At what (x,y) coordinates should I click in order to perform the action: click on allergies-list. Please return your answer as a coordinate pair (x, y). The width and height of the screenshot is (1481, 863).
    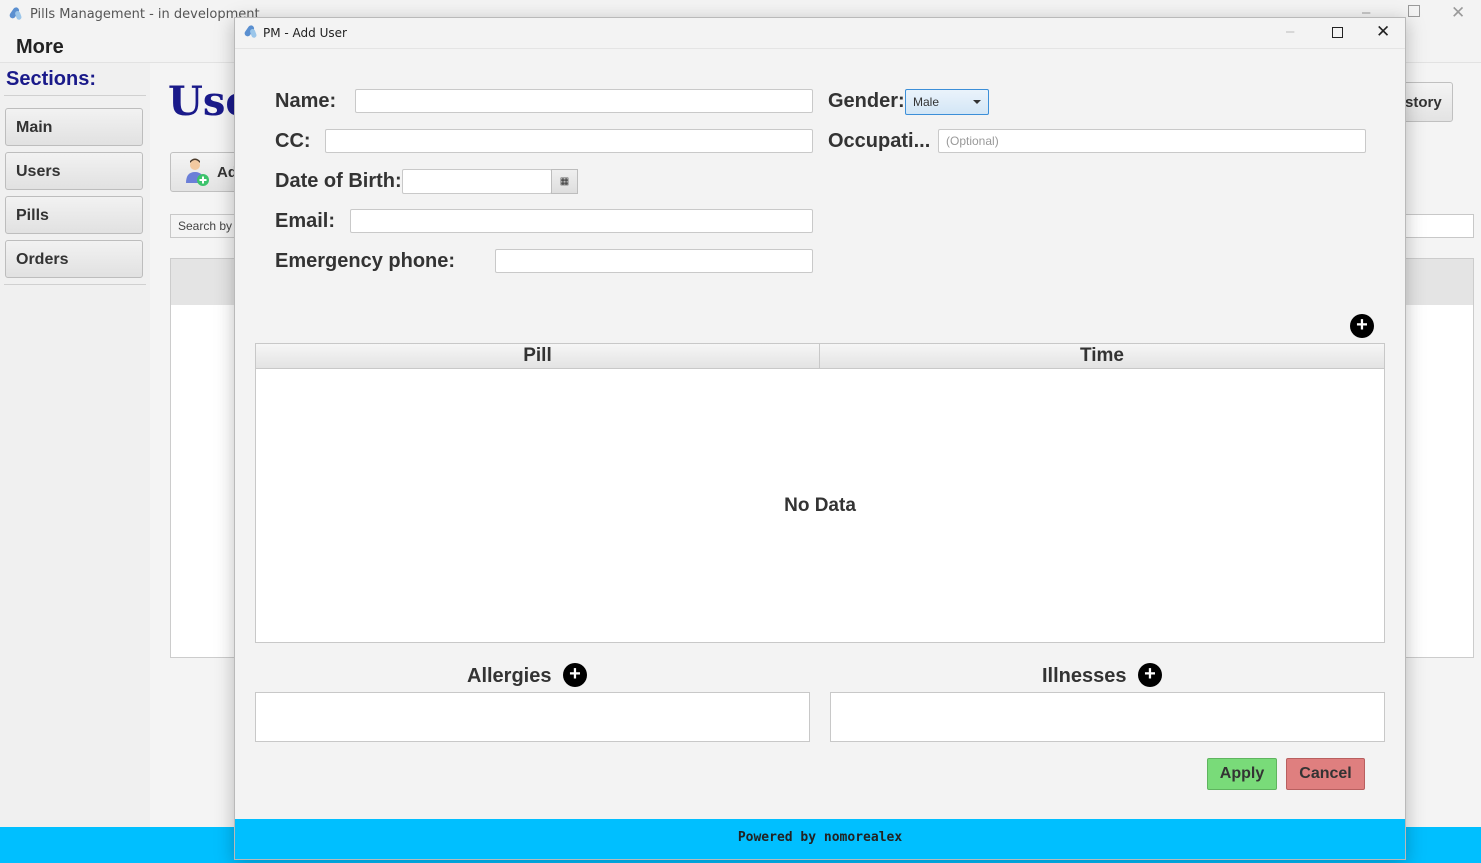
    Looking at the image, I should click on (532, 717).